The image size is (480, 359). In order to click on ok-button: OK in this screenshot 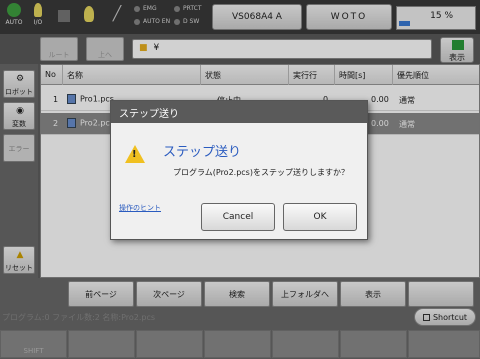, I will do `click(320, 217)`.